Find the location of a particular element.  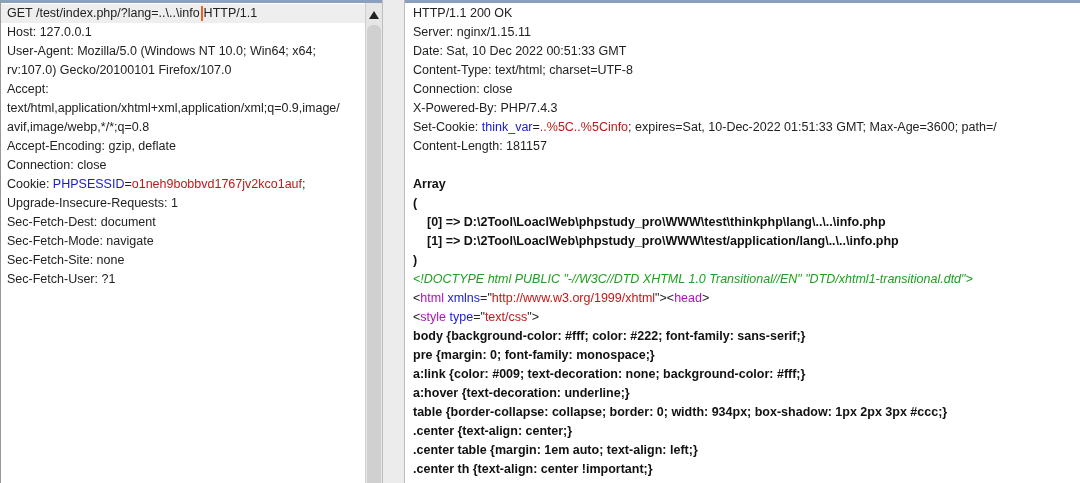

text-cursor is located at coordinates (201, 14).